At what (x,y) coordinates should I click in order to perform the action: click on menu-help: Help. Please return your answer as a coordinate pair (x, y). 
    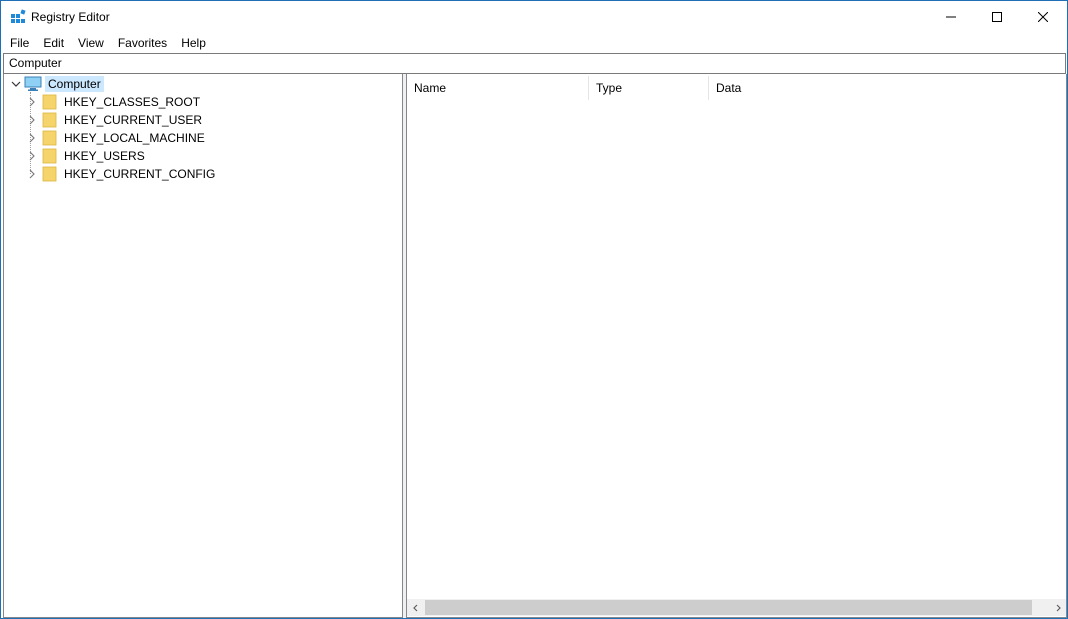
    Looking at the image, I should click on (193, 43).